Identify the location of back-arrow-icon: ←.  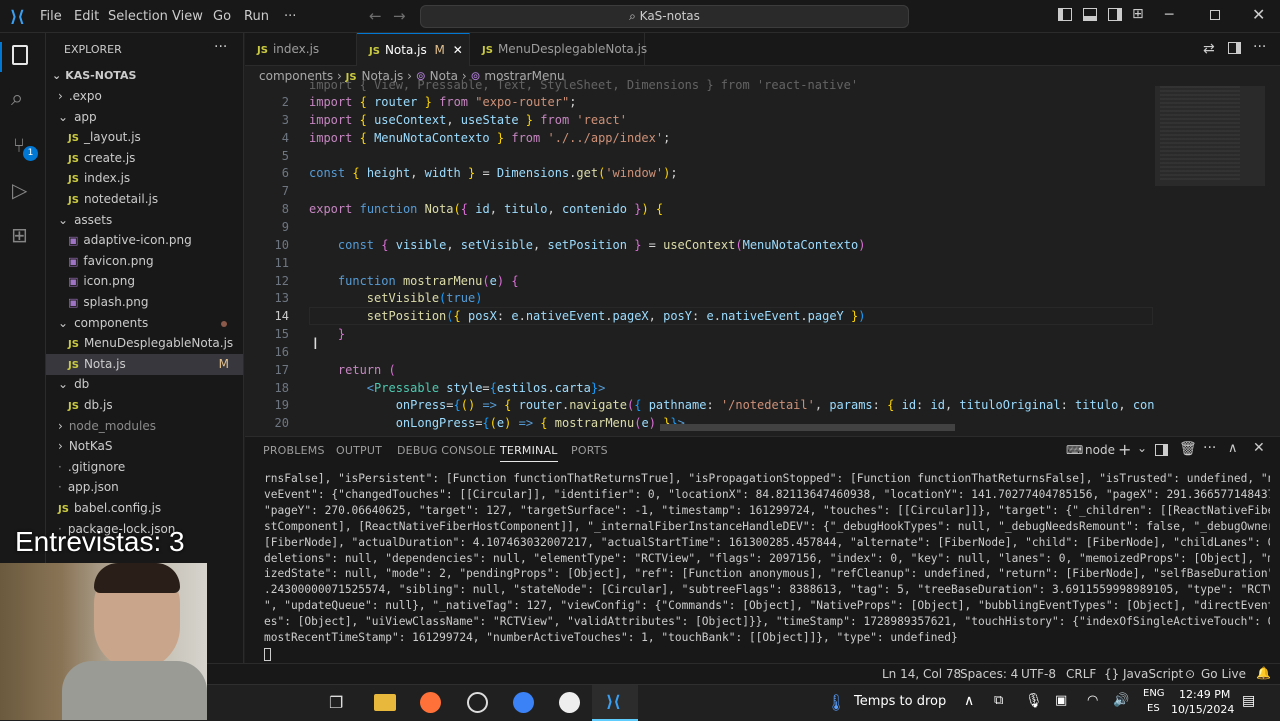
(375, 16).